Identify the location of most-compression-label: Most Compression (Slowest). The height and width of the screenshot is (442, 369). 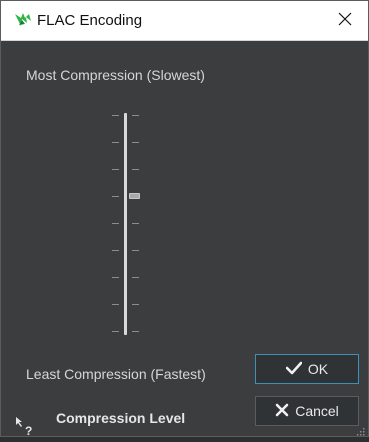
(115, 75).